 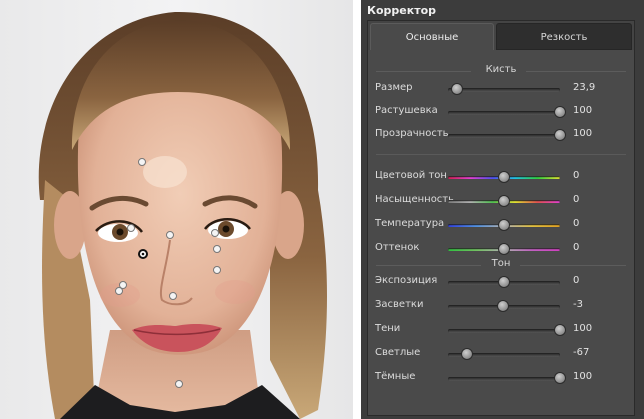 I want to click on slider-row: Экспозиция 0, so click(x=501, y=282).